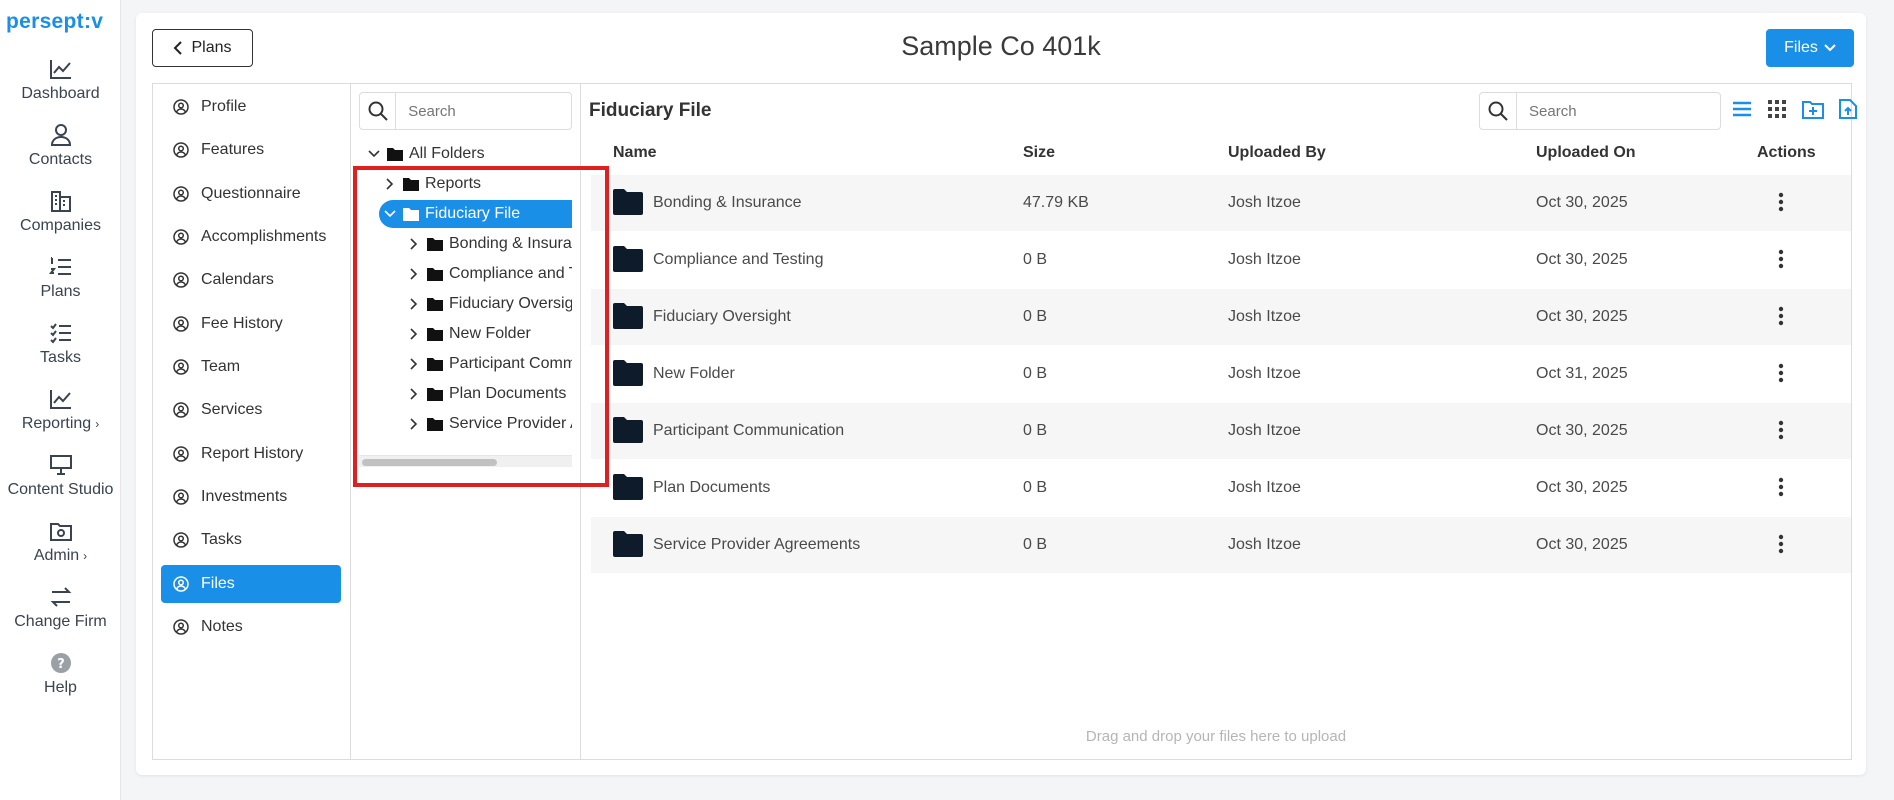 The width and height of the screenshot is (1894, 800). Describe the element at coordinates (727, 203) in the screenshot. I see `row-name: Bonding & Insurance` at that location.